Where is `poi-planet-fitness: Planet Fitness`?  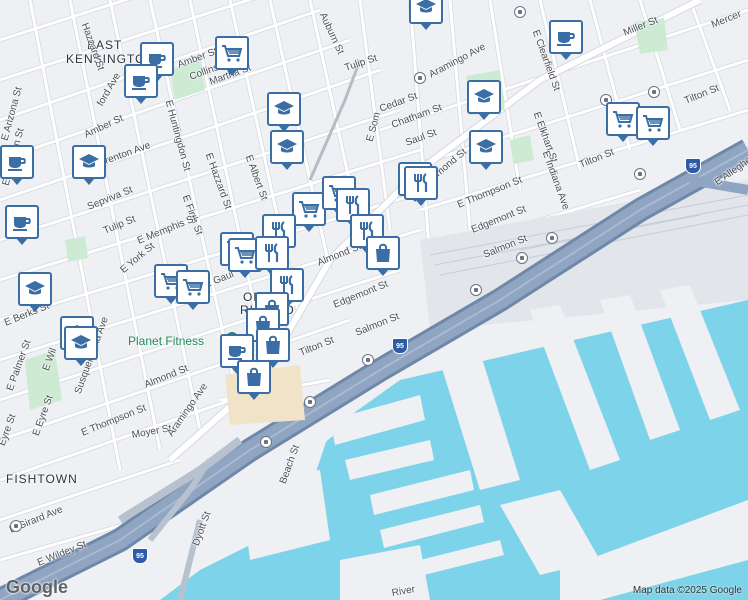 poi-planet-fitness: Planet Fitness is located at coordinates (166, 341).